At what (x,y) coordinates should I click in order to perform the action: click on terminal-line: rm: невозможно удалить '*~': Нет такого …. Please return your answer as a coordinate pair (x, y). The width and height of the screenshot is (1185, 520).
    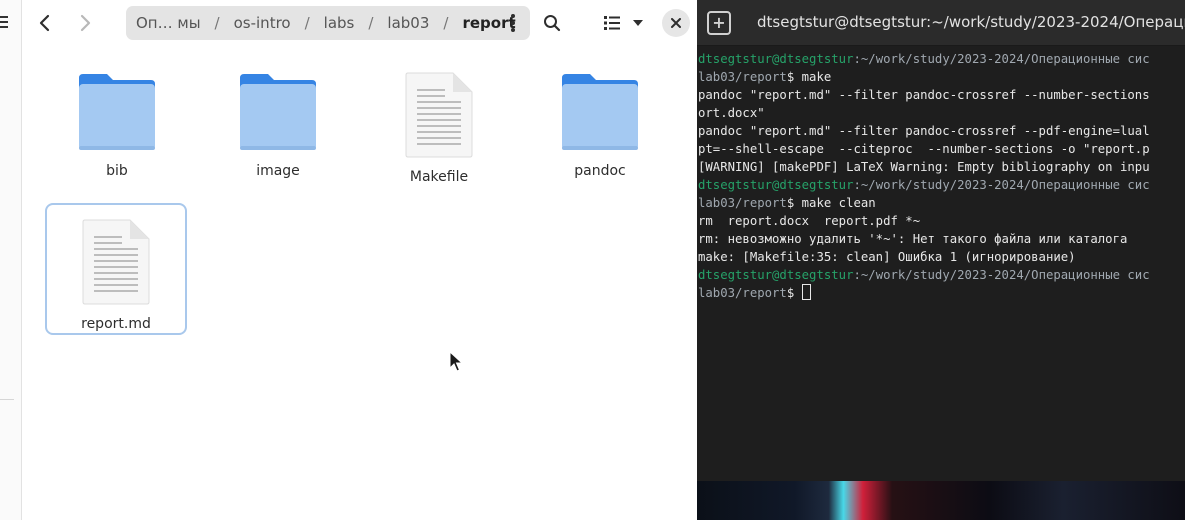
    Looking at the image, I should click on (941, 239).